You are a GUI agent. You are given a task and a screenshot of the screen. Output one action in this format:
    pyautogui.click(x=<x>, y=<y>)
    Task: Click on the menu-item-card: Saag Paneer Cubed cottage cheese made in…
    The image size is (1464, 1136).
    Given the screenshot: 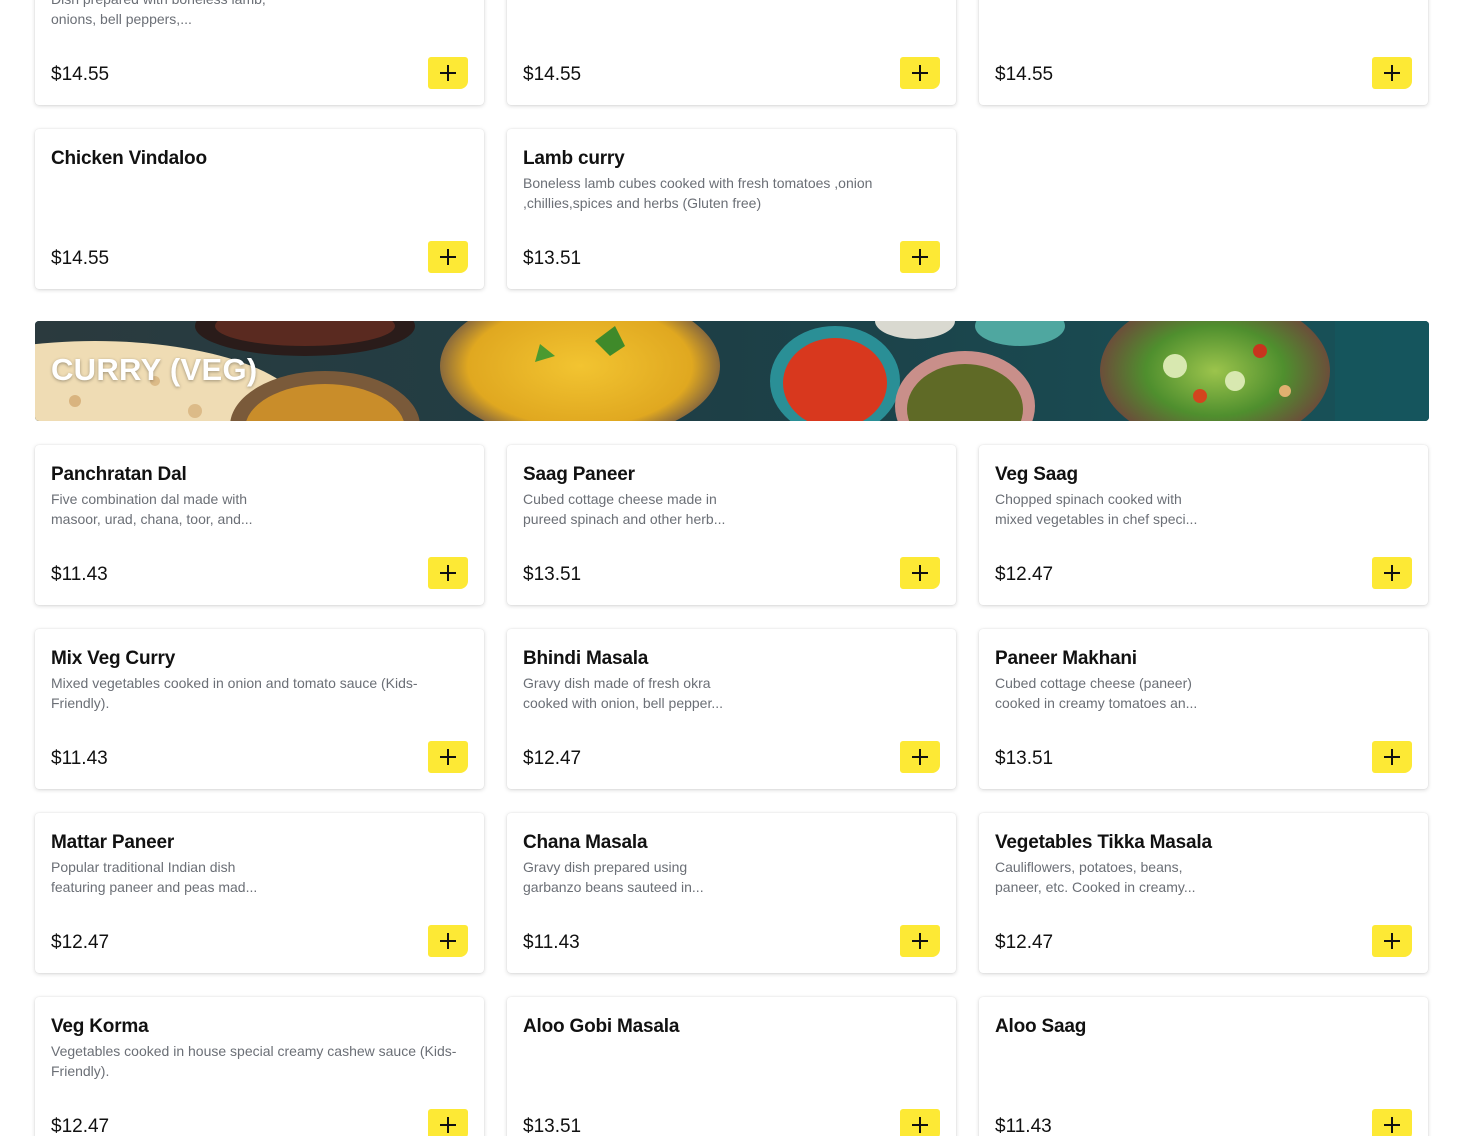 What is the action you would take?
    pyautogui.click(x=731, y=525)
    